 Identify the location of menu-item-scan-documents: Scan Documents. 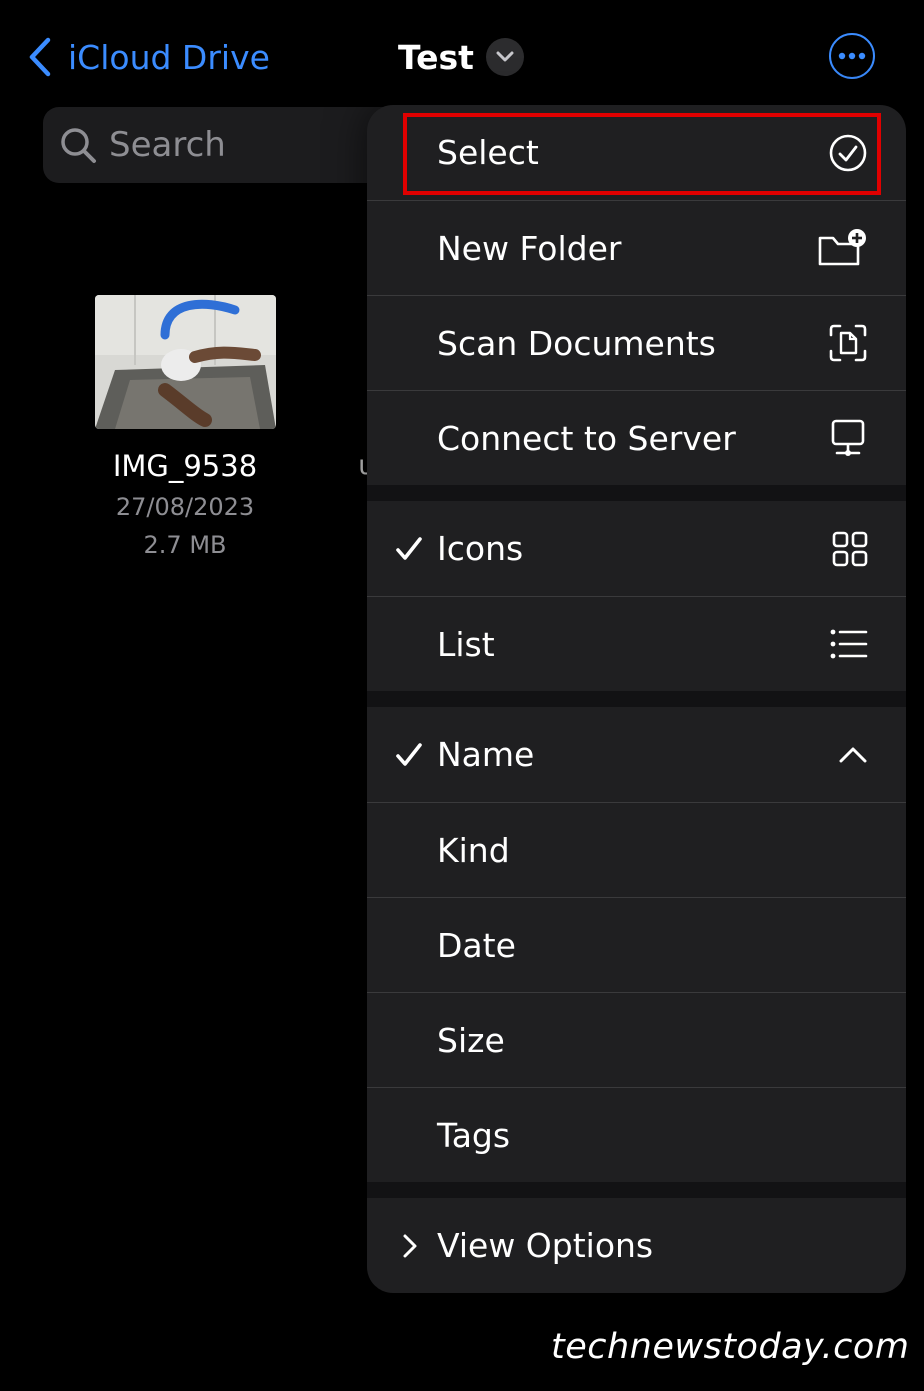
(636, 343).